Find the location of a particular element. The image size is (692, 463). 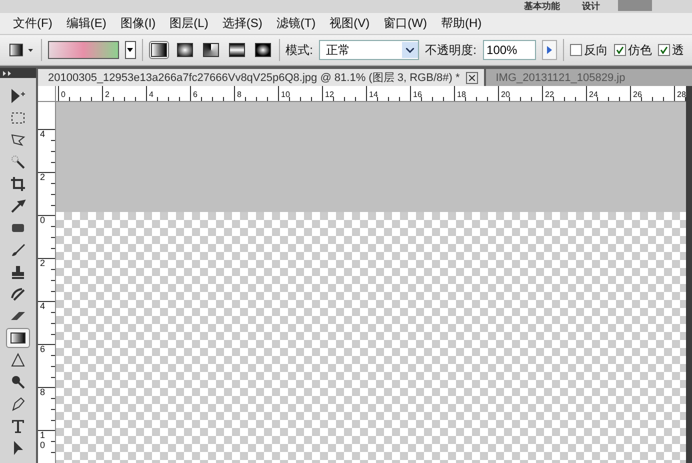

caret-icon is located at coordinates (130, 50).